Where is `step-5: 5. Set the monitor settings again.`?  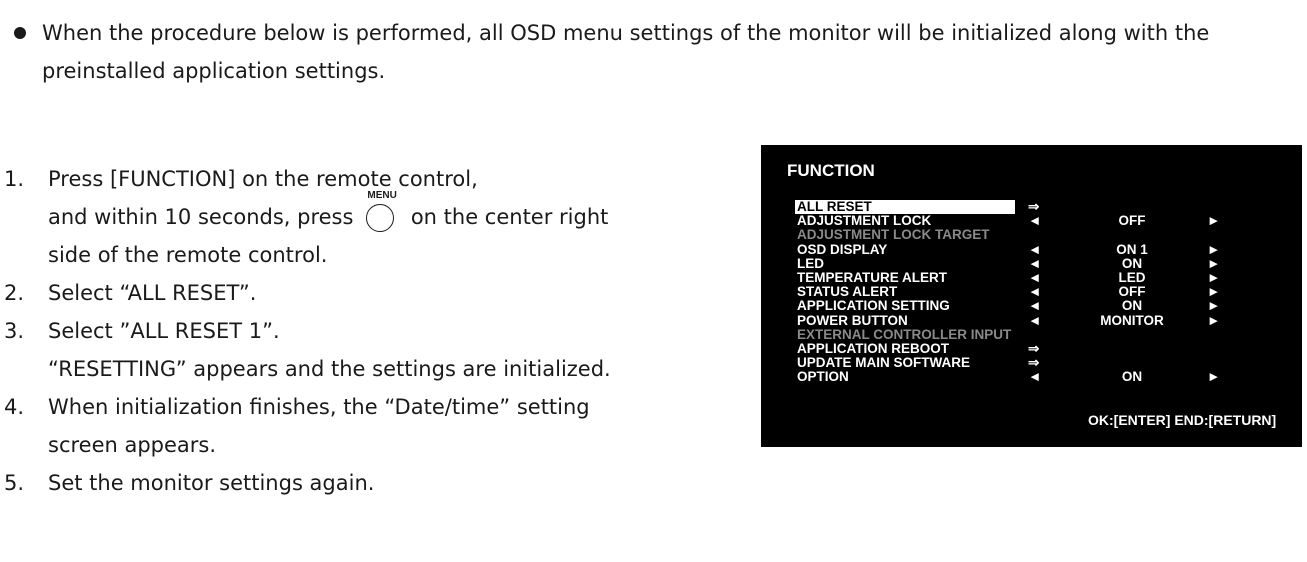 step-5: 5. Set the monitor settings again. is located at coordinates (380, 483).